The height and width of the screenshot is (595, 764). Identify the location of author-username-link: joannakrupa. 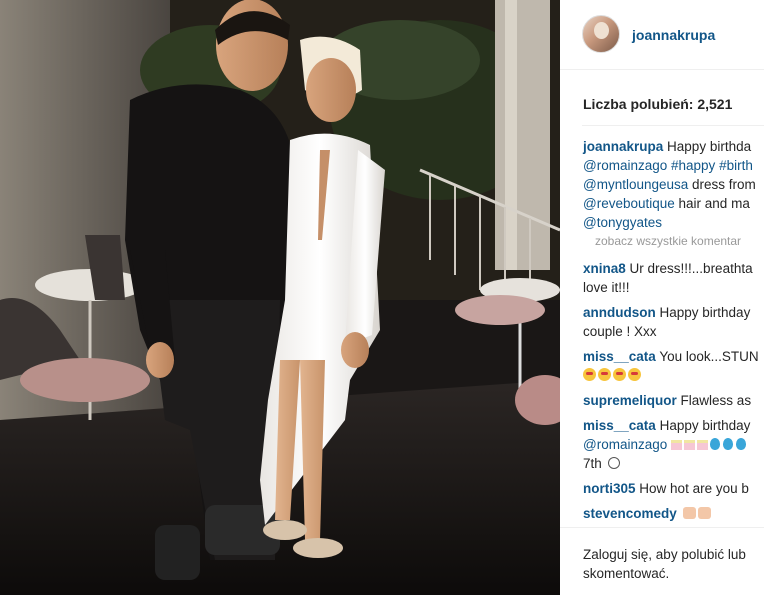
(673, 35).